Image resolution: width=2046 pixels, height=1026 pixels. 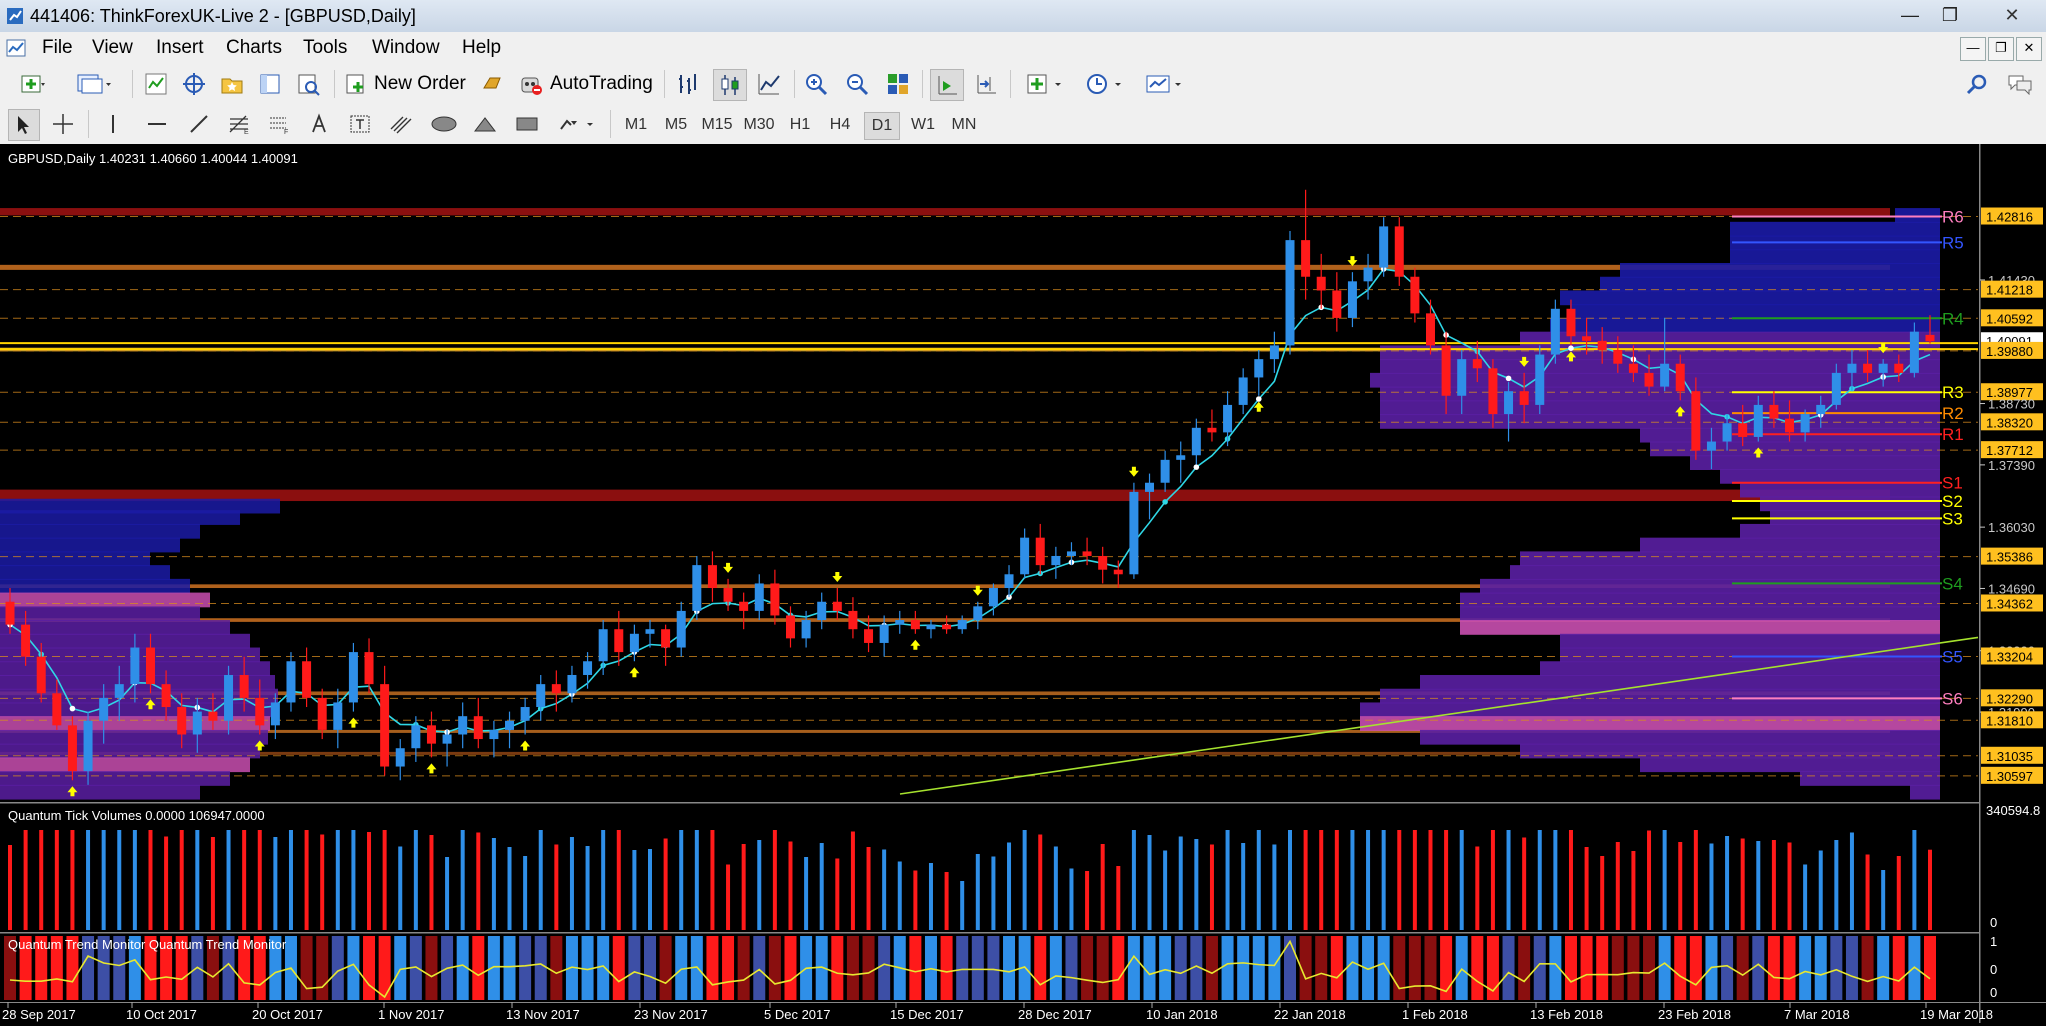 I want to click on candlestick-chart-button, so click(x=730, y=85).